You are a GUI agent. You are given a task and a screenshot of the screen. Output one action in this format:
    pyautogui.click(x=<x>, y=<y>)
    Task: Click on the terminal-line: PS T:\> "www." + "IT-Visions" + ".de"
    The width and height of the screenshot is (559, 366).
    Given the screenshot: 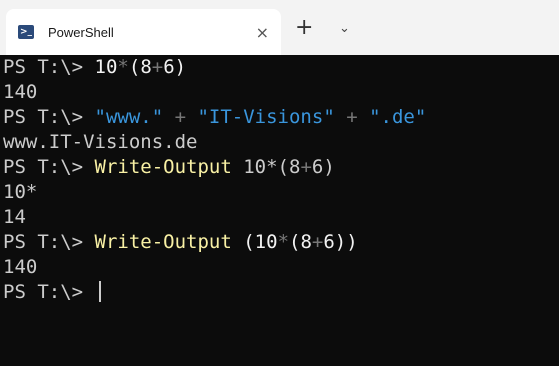 What is the action you would take?
    pyautogui.click(x=281, y=117)
    